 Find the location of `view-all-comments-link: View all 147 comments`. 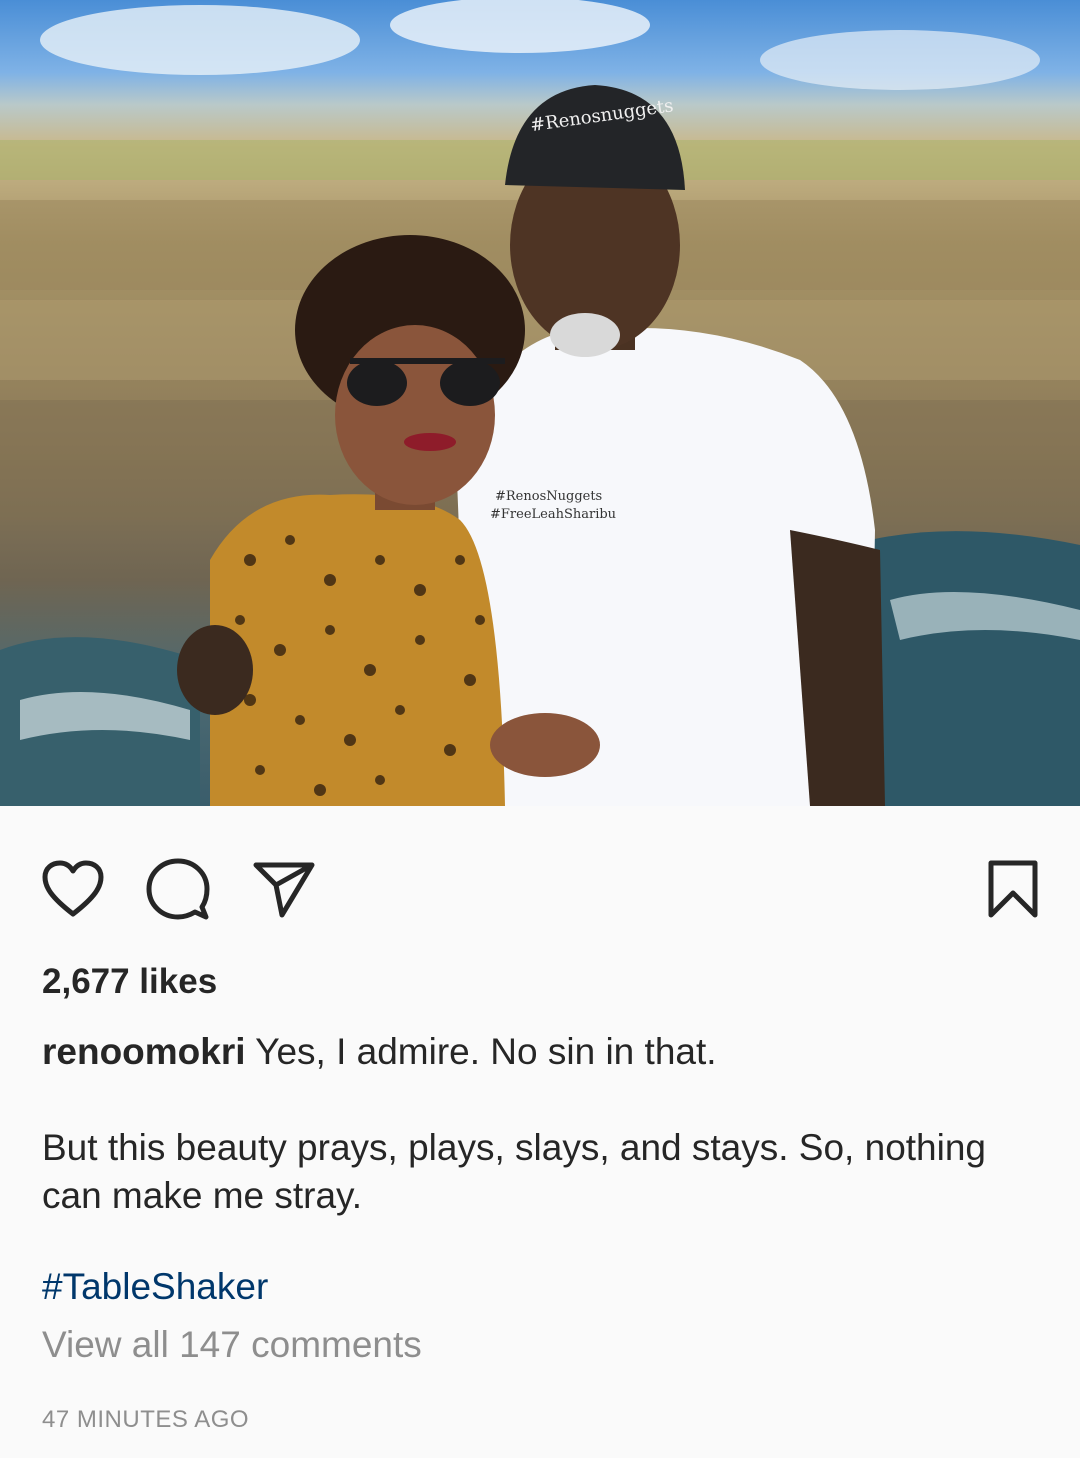

view-all-comments-link: View all 147 comments is located at coordinates (232, 1345).